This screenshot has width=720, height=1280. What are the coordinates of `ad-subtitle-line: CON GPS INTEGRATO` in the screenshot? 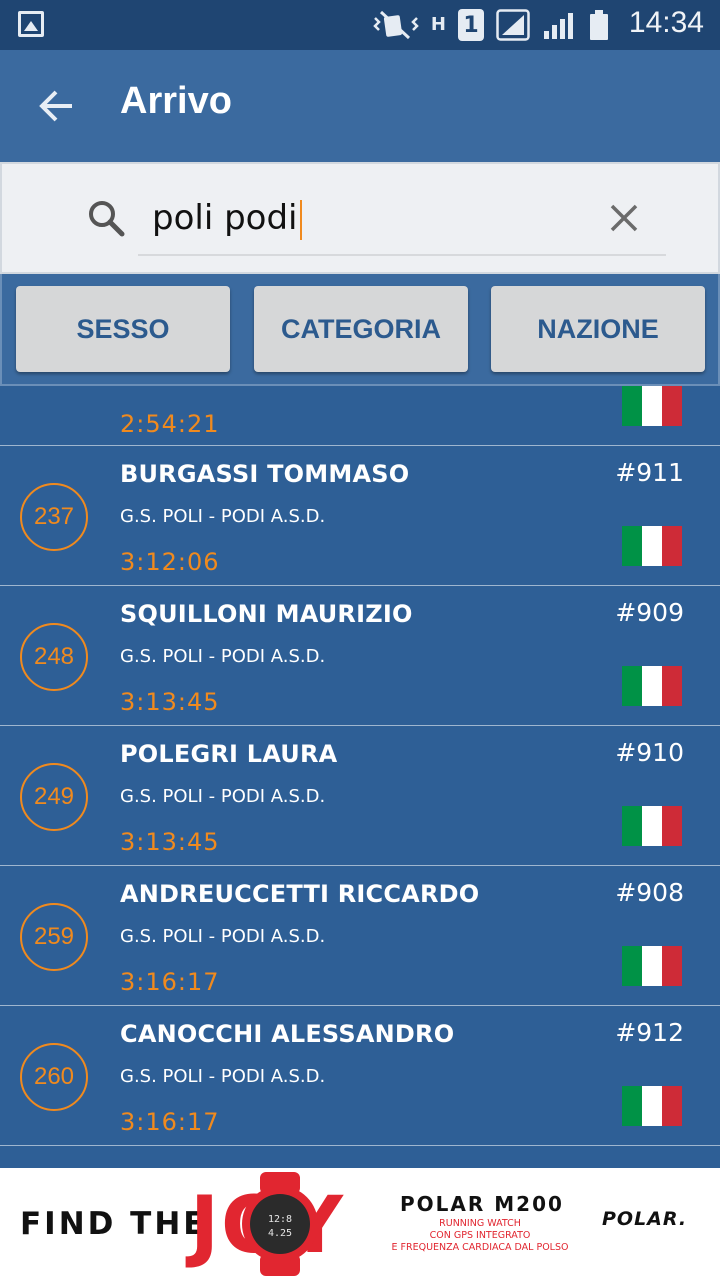 It's located at (480, 1235).